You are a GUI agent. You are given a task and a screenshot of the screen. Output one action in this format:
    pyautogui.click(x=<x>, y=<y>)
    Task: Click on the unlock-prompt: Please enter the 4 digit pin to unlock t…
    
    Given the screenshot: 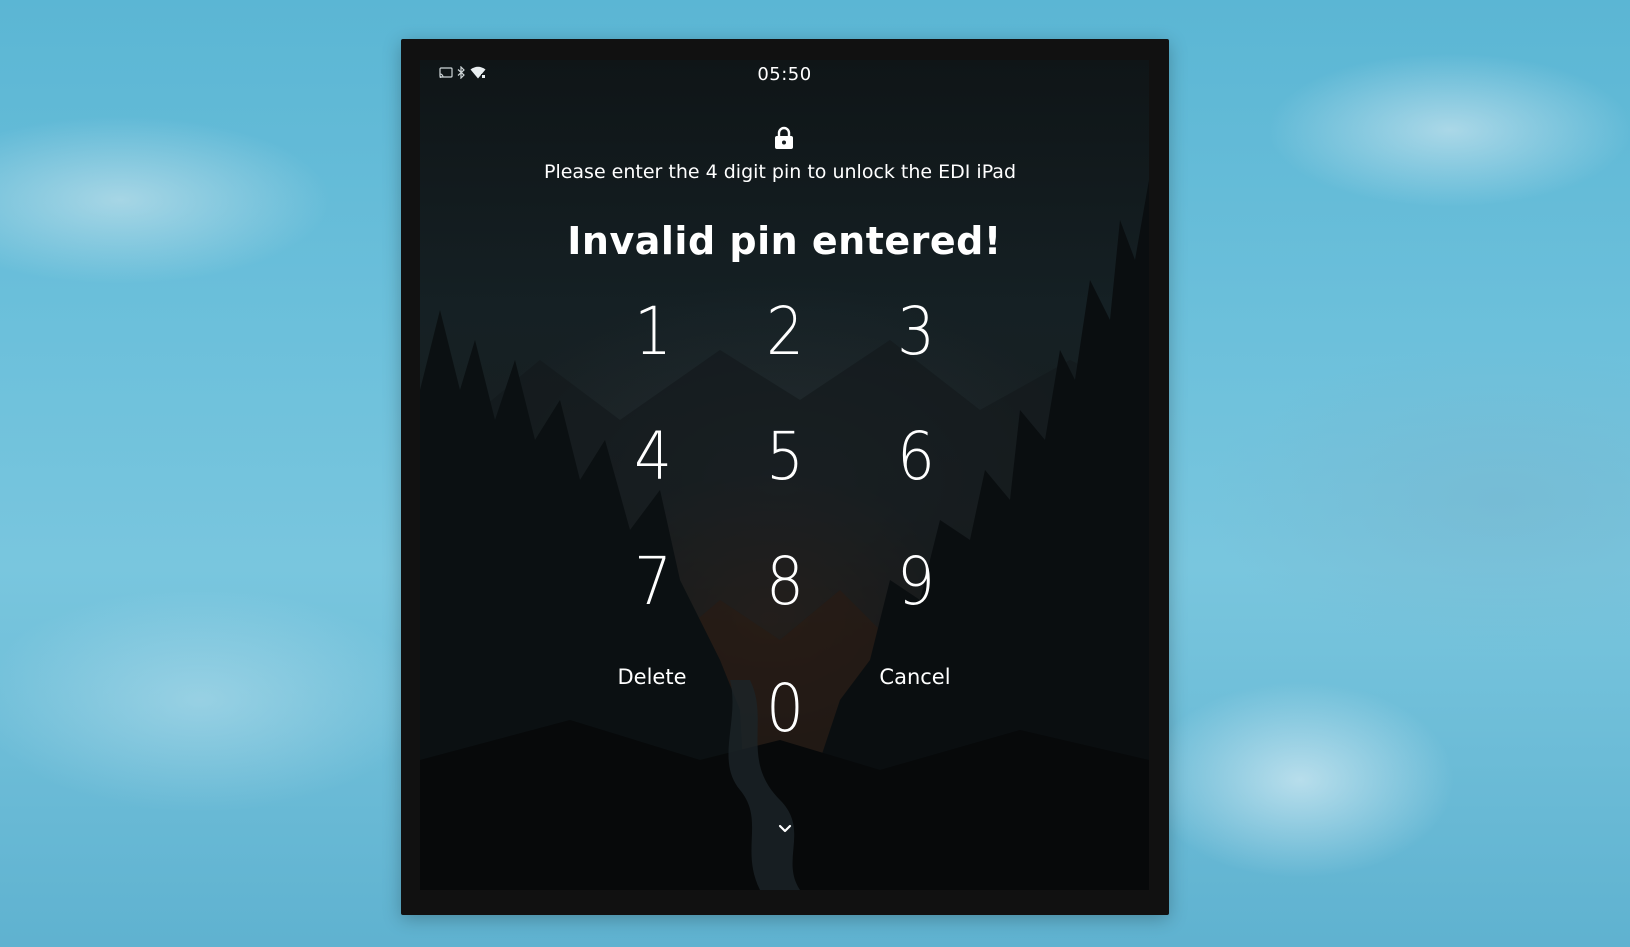 What is the action you would take?
    pyautogui.click(x=780, y=172)
    